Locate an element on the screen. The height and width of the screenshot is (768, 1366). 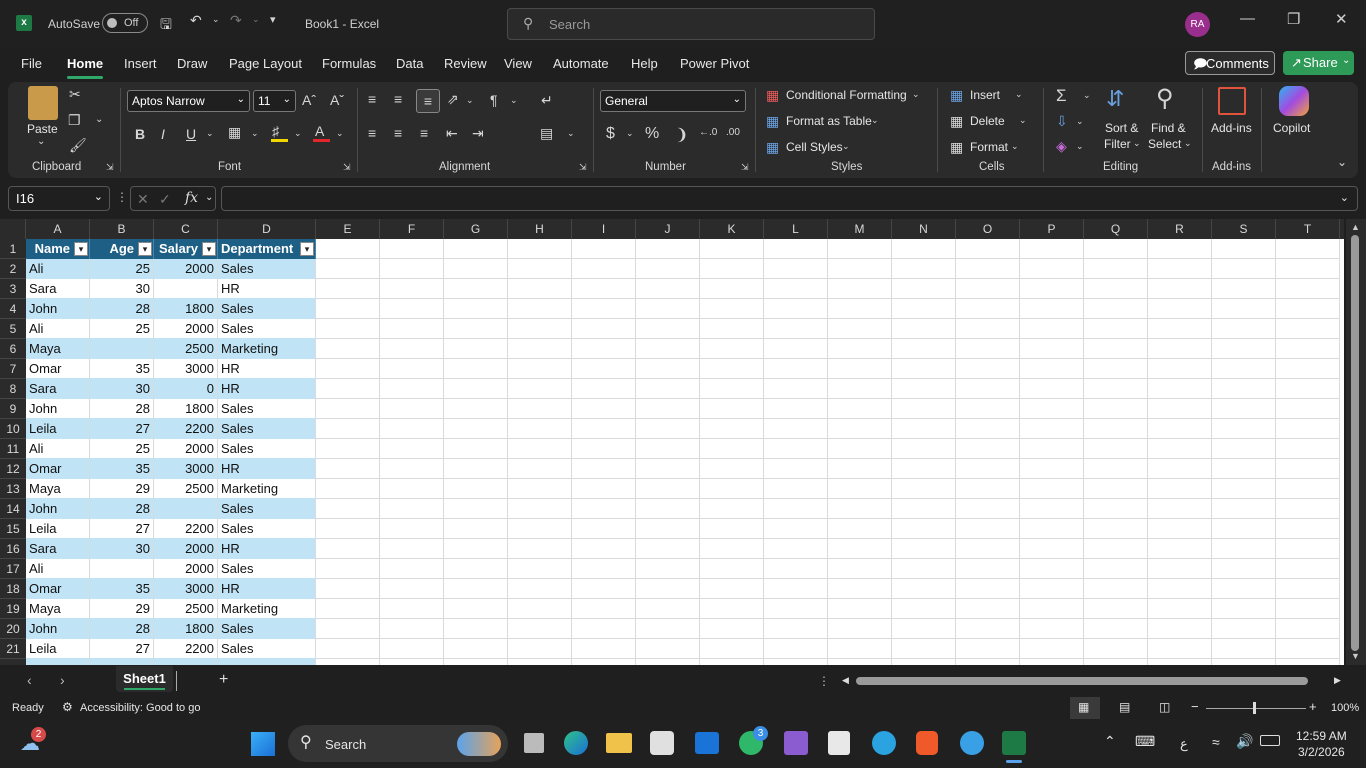
share-button: ↗ Share ⌄ is located at coordinates (1318, 63).